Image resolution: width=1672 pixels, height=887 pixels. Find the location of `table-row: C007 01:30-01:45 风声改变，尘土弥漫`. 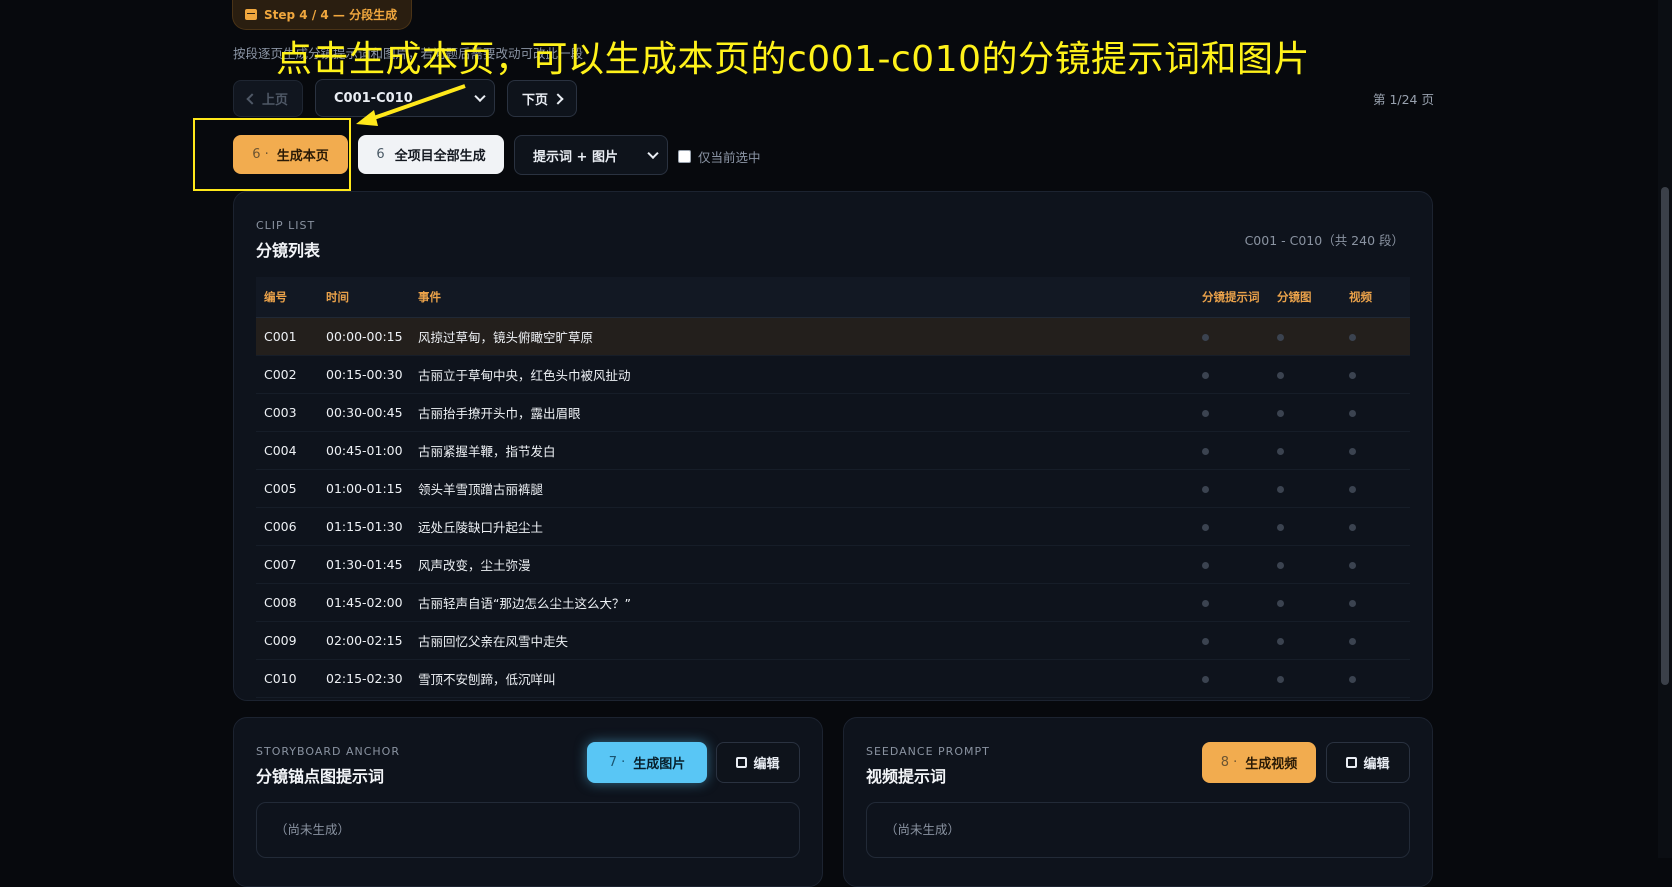

table-row: C007 01:30-01:45 风声改变，尘土弥漫 is located at coordinates (833, 564).